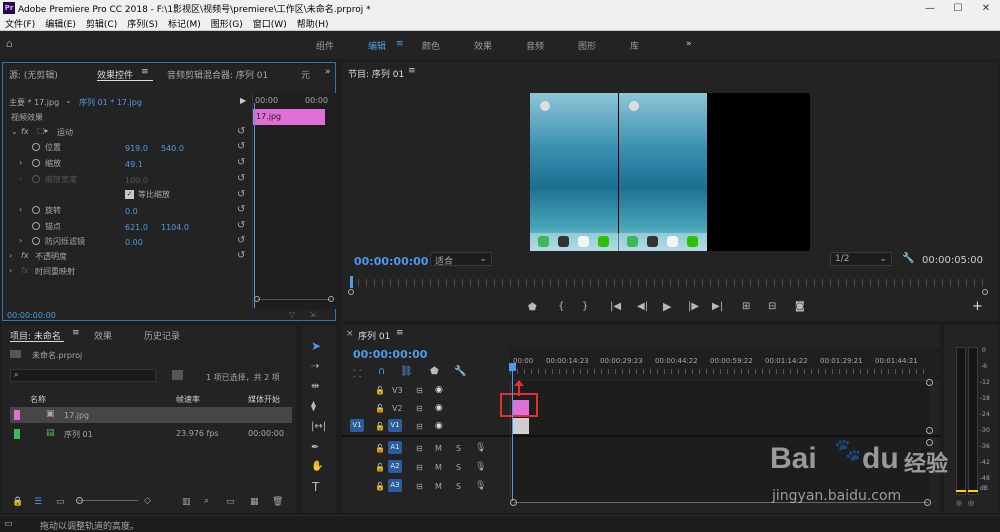  What do you see at coordinates (585, 306) in the screenshot?
I see `mark-out-icon: }` at bounding box center [585, 306].